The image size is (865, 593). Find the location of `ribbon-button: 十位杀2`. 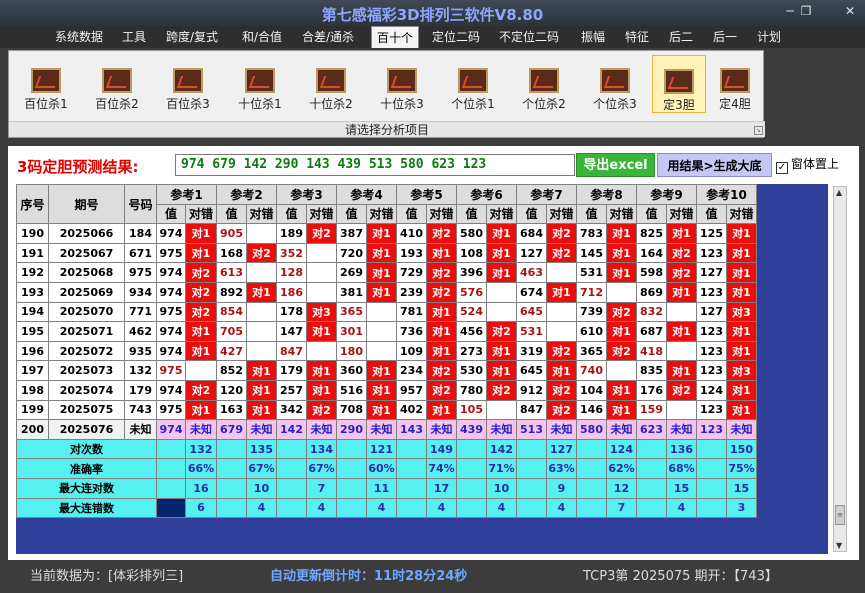

ribbon-button: 十位杀2 is located at coordinates (331, 84).